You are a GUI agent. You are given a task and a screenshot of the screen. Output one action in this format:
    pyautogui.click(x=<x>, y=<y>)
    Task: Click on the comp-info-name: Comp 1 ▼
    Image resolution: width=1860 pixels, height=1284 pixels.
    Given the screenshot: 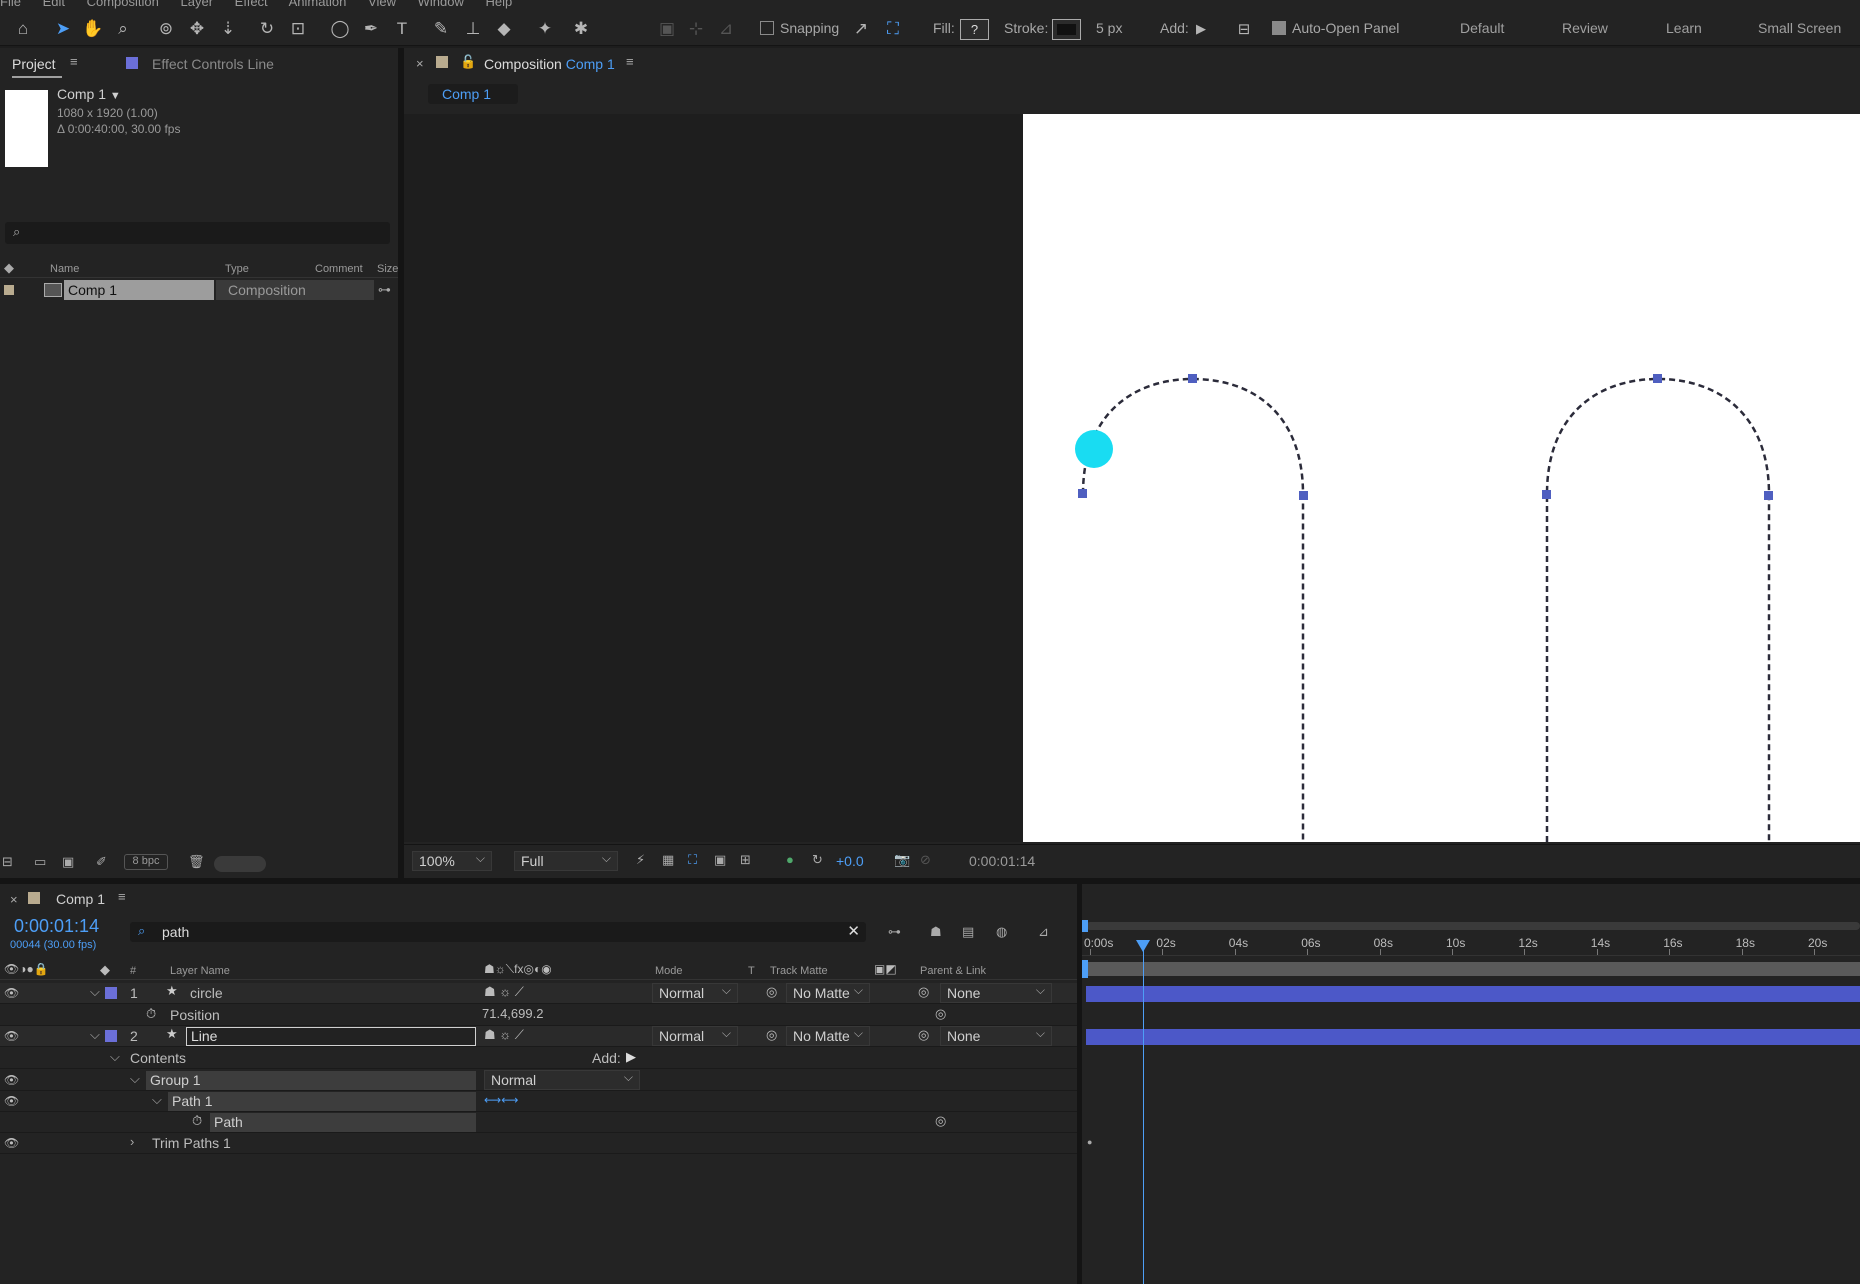 What is the action you would take?
    pyautogui.click(x=89, y=94)
    